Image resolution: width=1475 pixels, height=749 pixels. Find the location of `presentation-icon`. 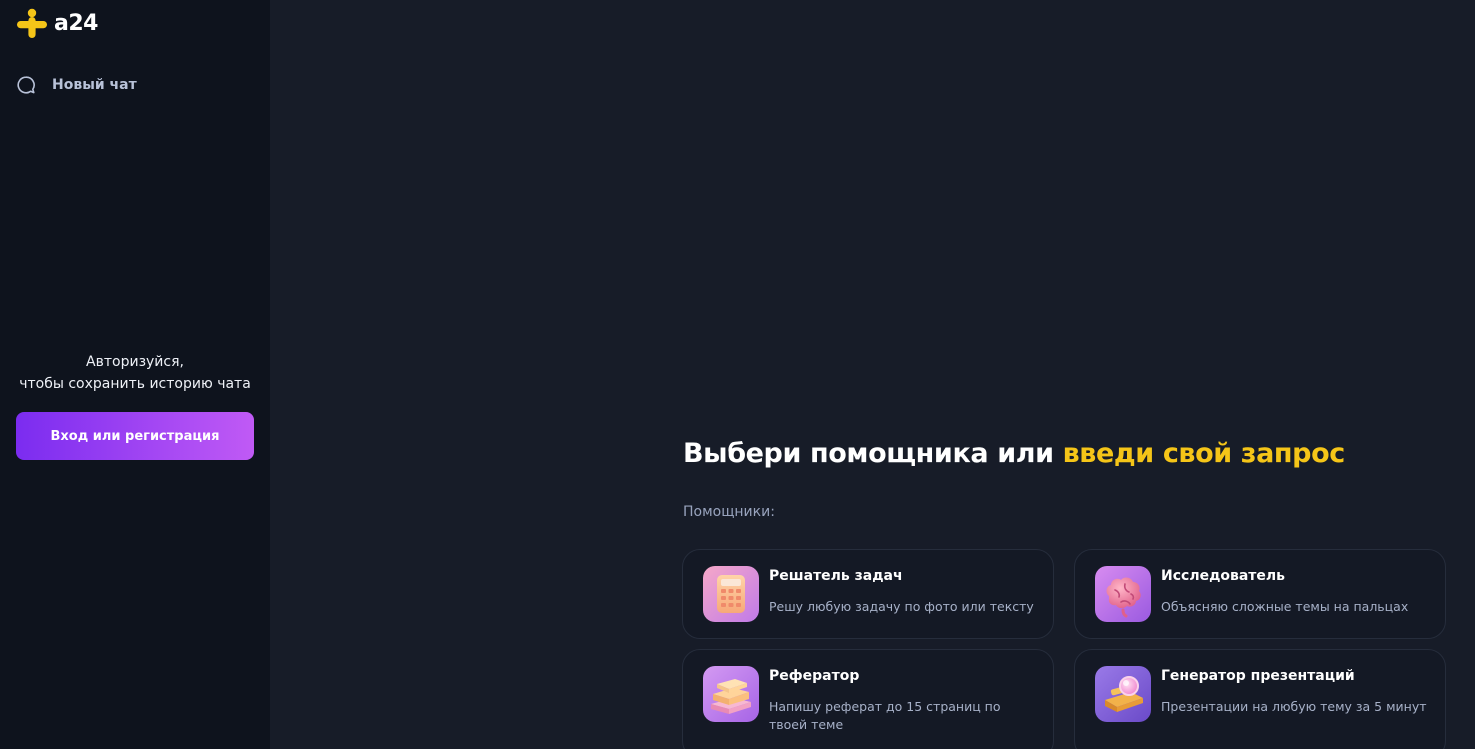

presentation-icon is located at coordinates (1123, 694).